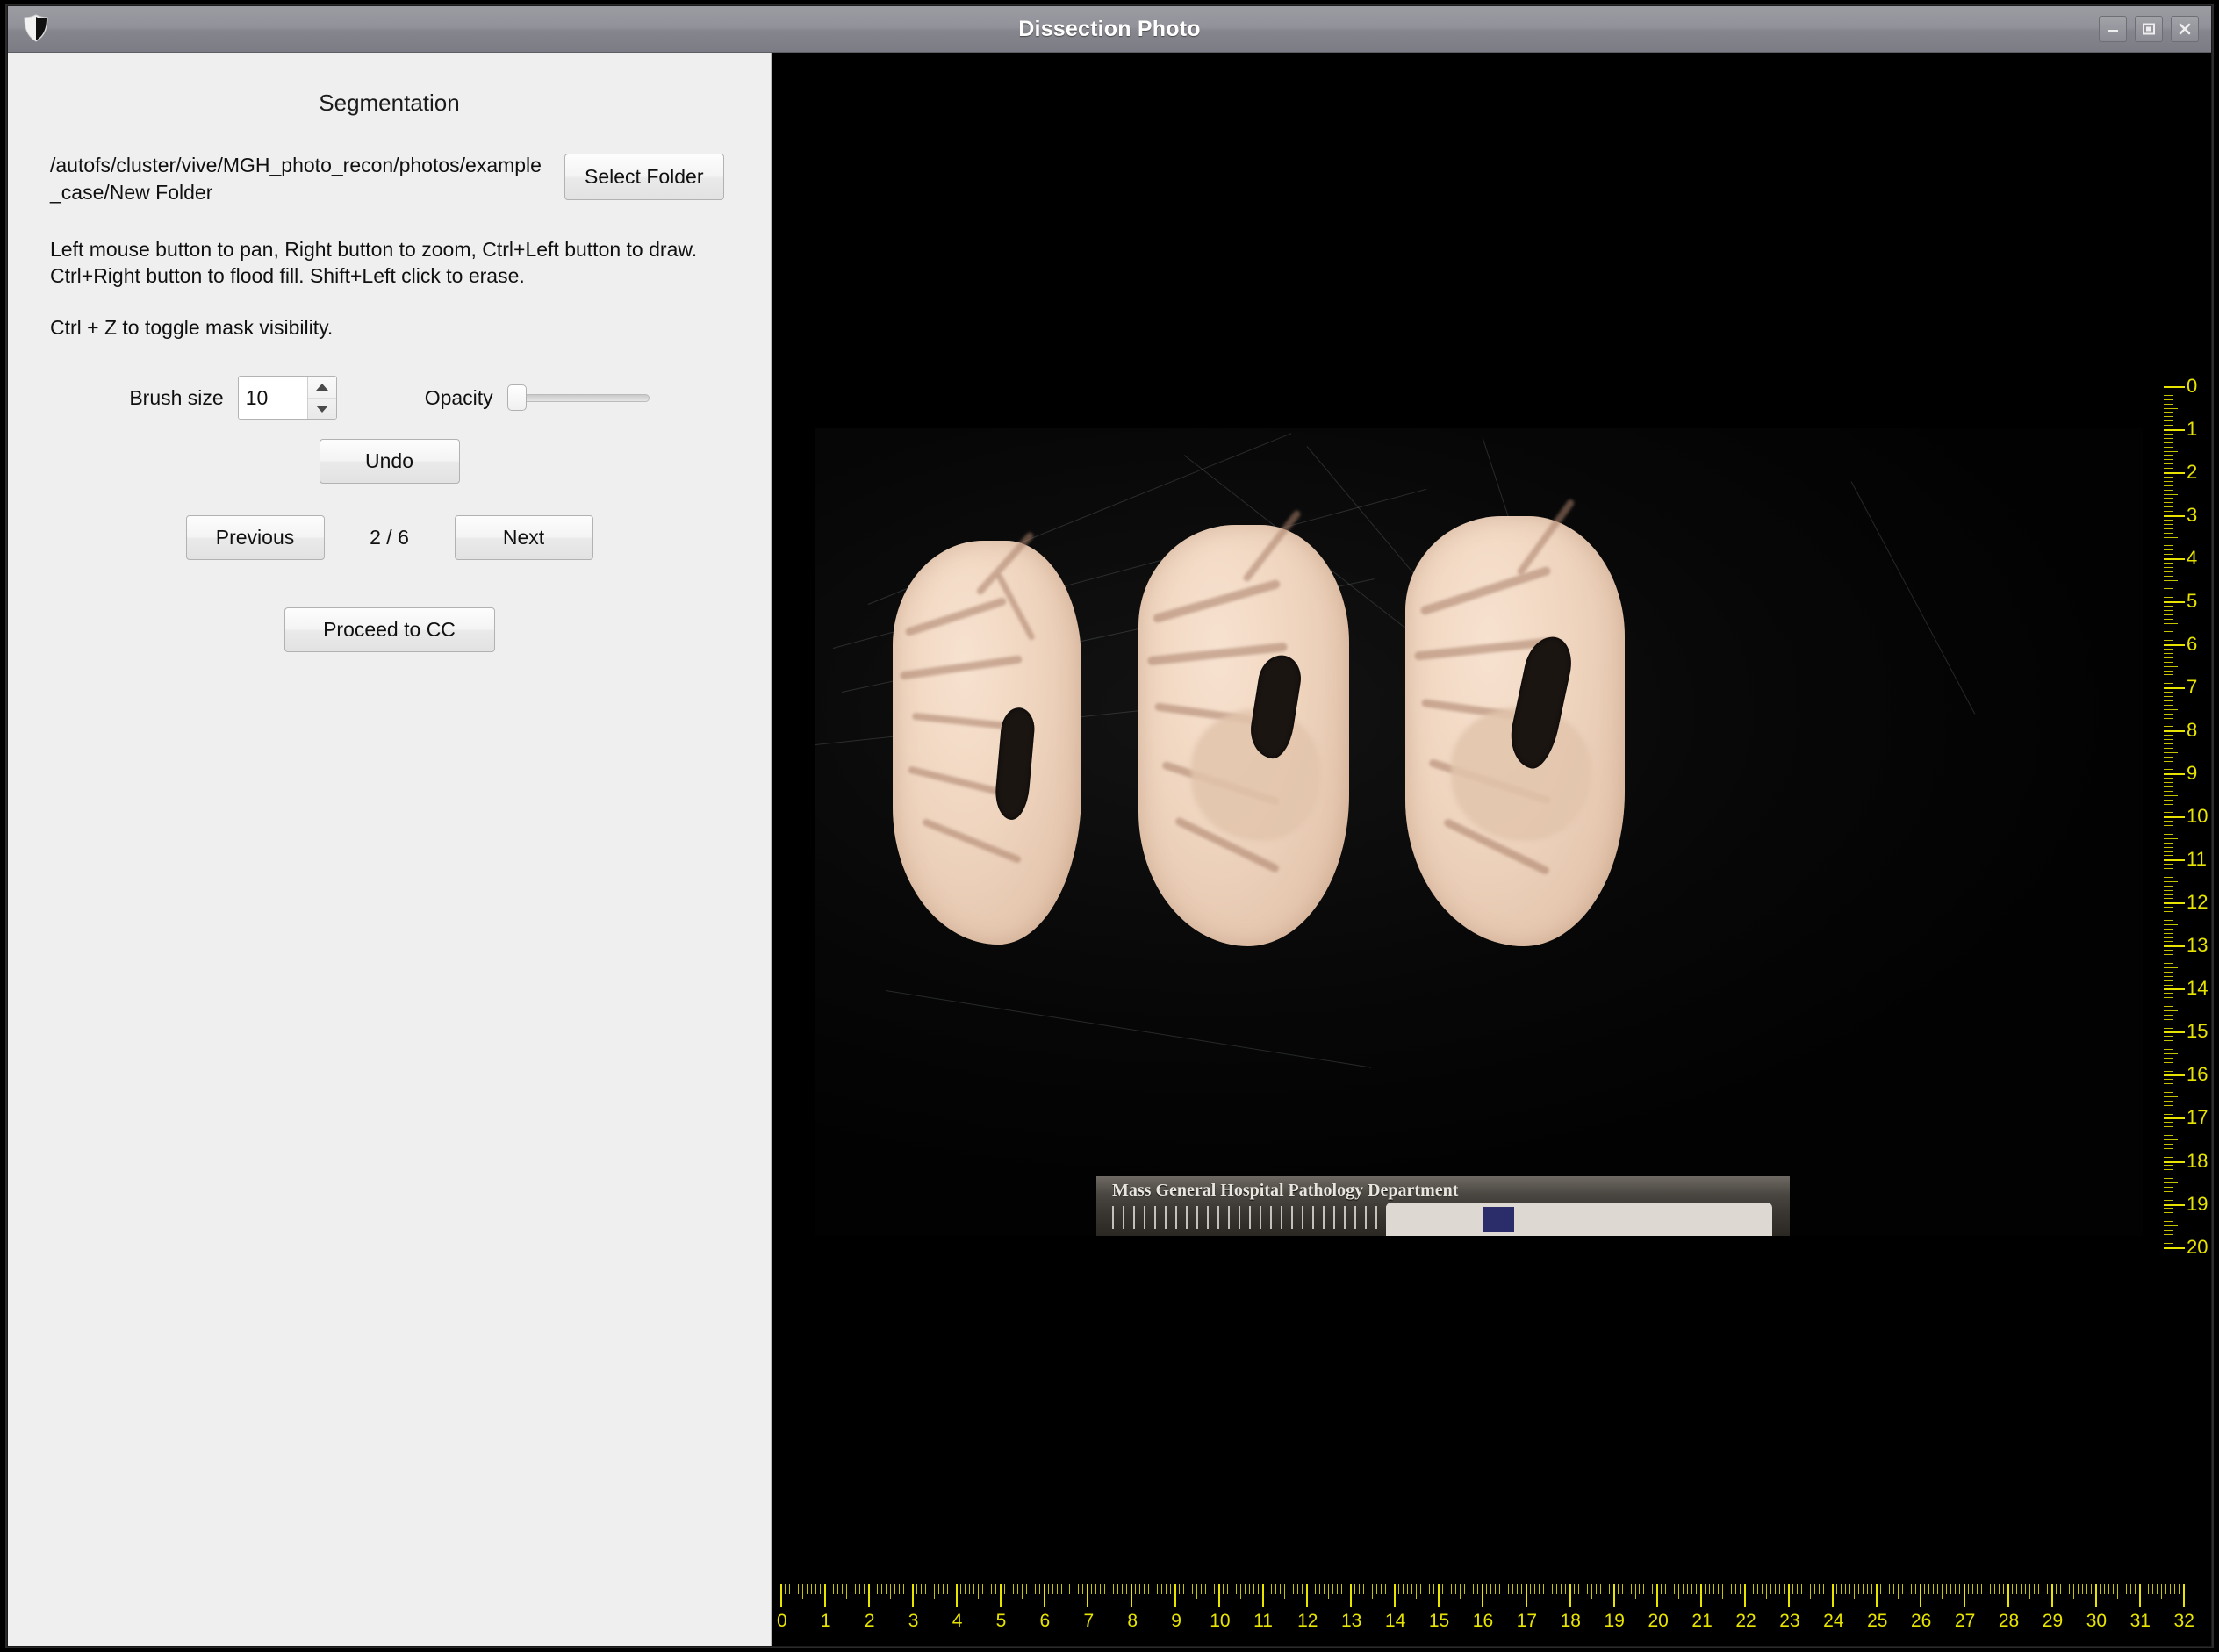 Image resolution: width=2219 pixels, height=1652 pixels. Describe the element at coordinates (2197, 859) in the screenshot. I see `ruler-label: 11` at that location.